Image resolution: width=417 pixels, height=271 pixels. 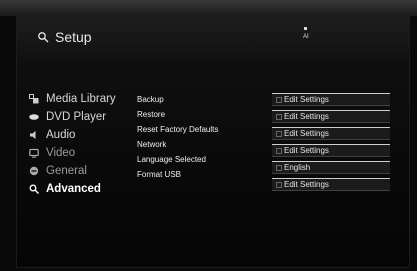 What do you see at coordinates (61, 153) in the screenshot?
I see `sidebar-item-label: Video` at bounding box center [61, 153].